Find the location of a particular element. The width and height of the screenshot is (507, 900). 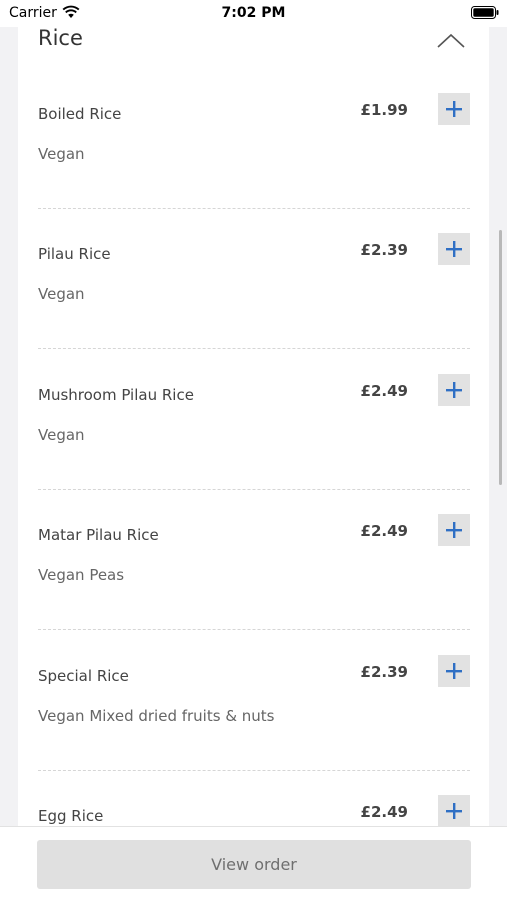

status-bar: Carrier 7:02 PM is located at coordinates (253, 13).